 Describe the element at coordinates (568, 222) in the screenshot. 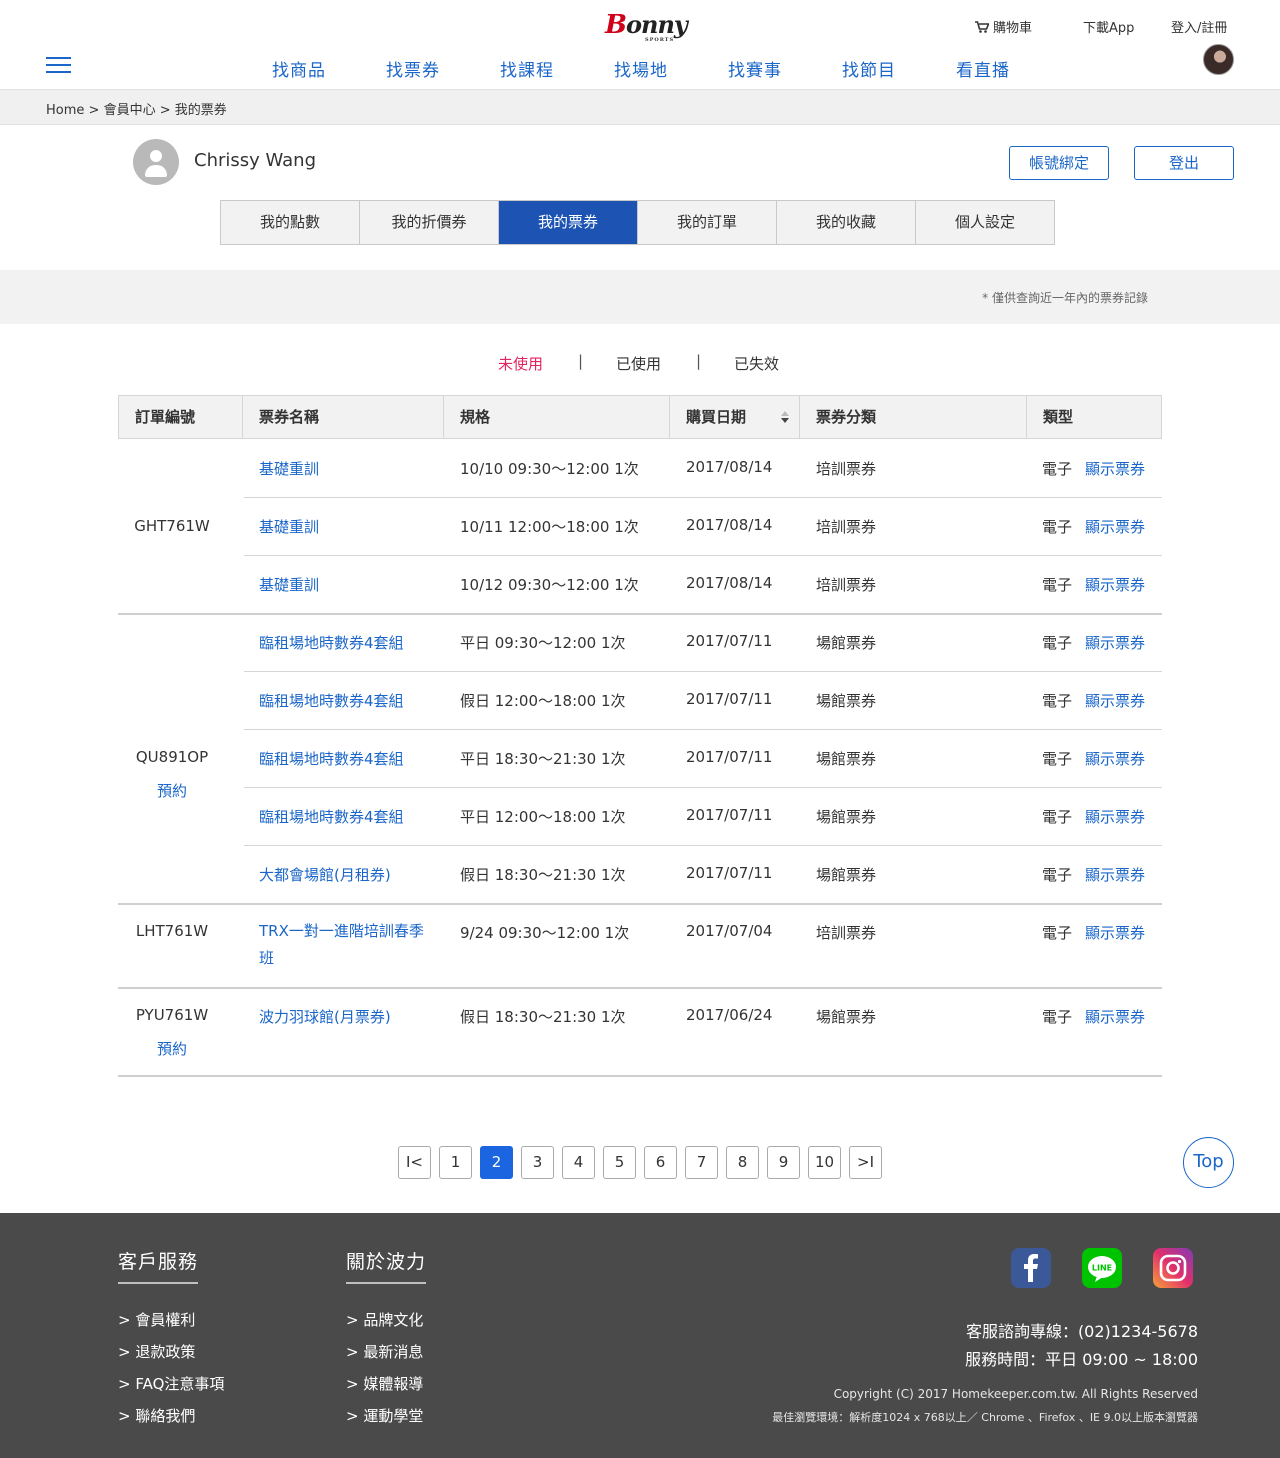

I see `tab-tickets: 我的票券` at that location.